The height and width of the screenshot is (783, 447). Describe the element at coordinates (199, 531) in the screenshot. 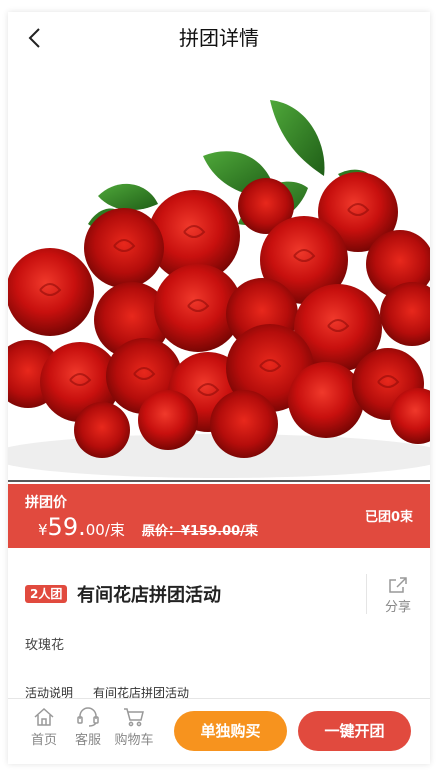

I see `original-price: 原价：¥159.00/束` at that location.